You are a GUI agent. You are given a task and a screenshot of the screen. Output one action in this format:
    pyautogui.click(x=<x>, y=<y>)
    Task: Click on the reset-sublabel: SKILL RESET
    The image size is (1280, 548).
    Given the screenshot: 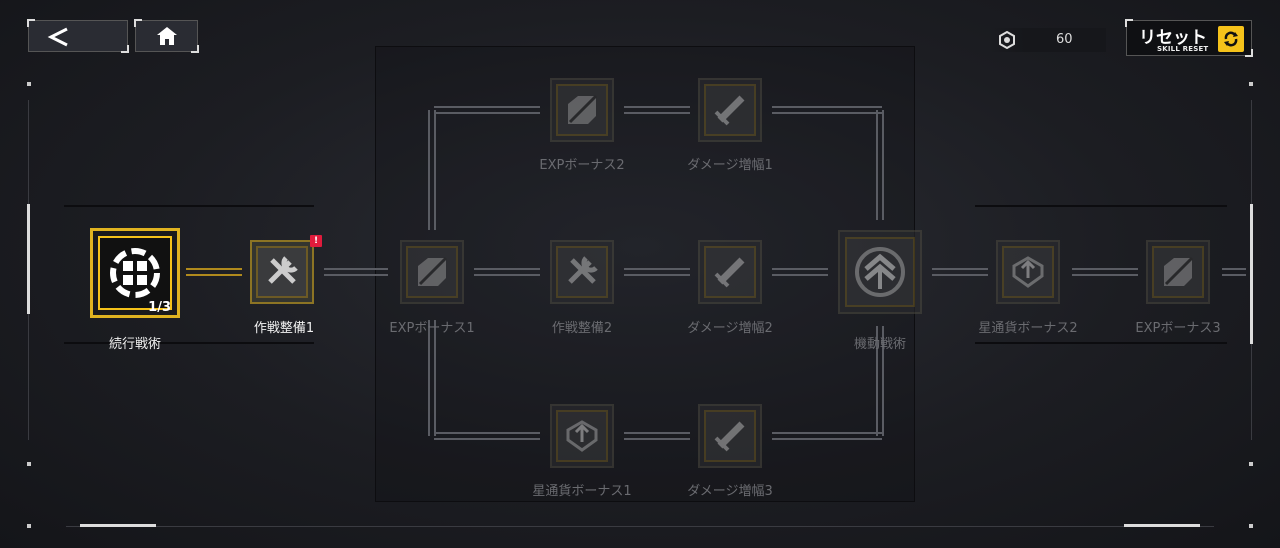 What is the action you would take?
    pyautogui.click(x=1183, y=49)
    